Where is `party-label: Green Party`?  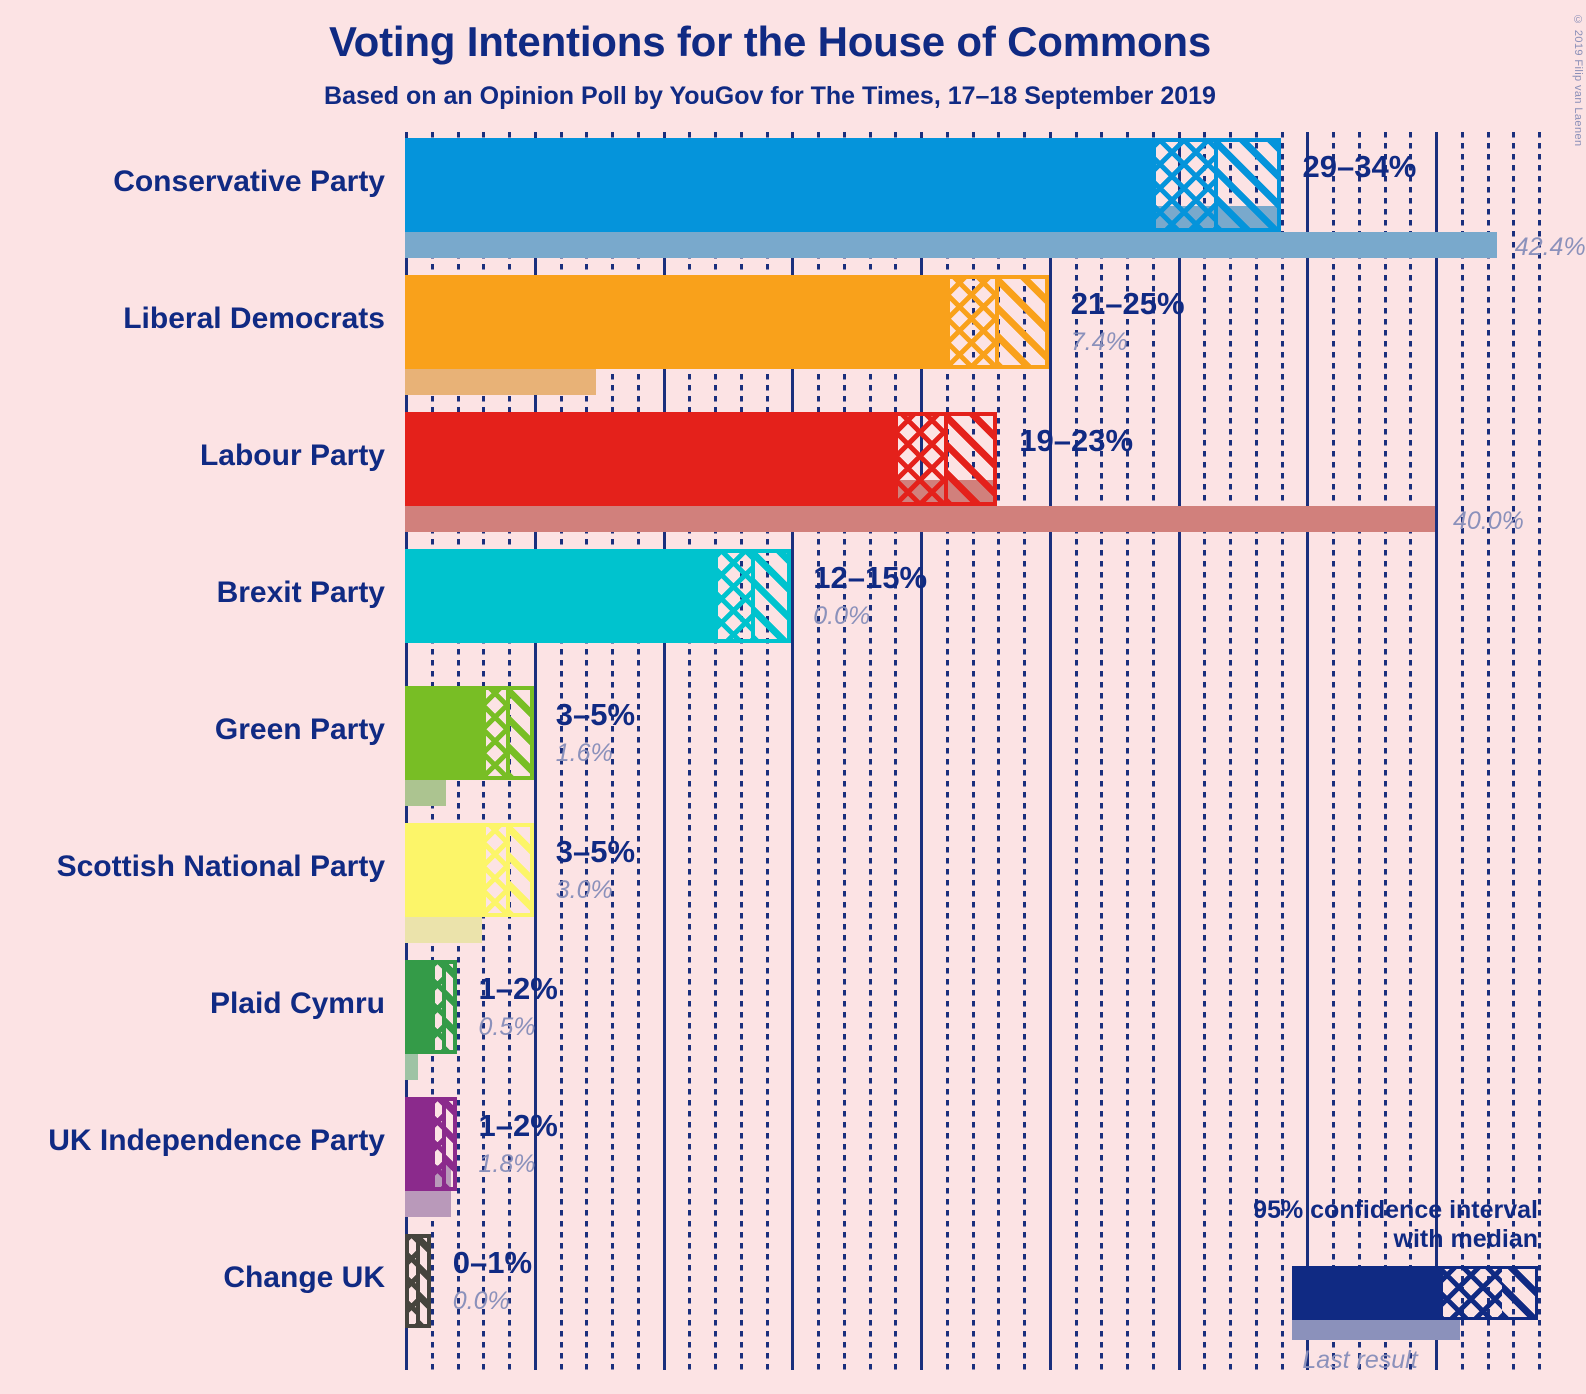 party-label: Green Party is located at coordinates (299, 729).